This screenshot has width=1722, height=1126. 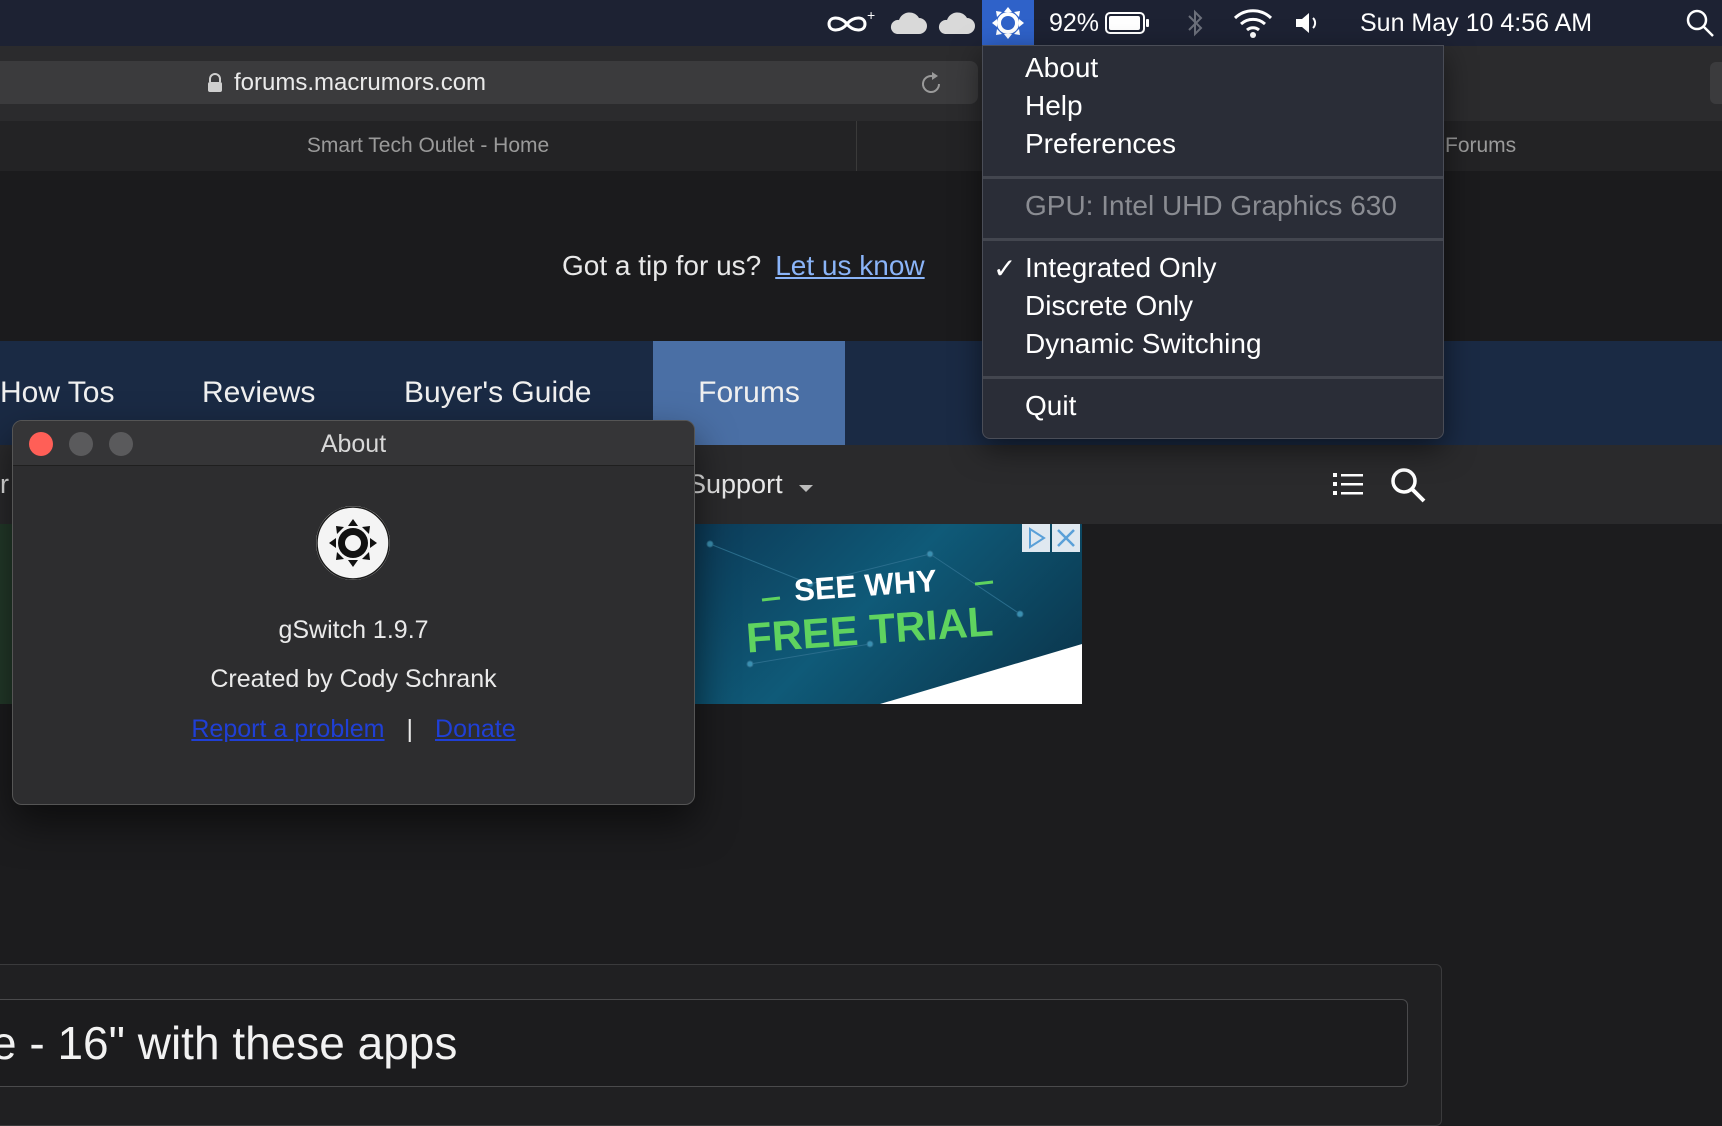 I want to click on volume-icon, so click(x=1309, y=23).